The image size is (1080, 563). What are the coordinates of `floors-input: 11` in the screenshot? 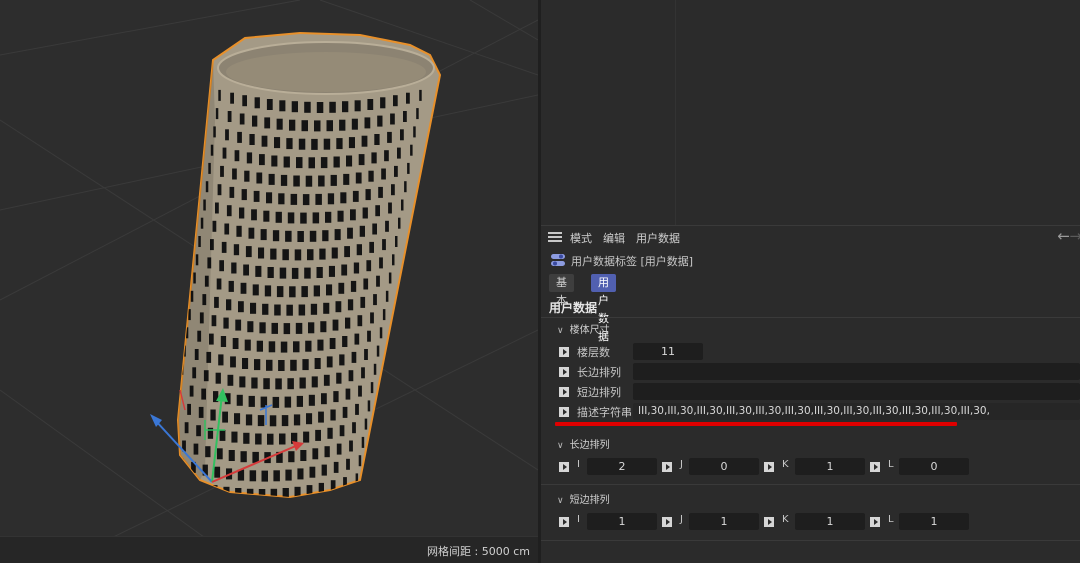 It's located at (668, 351).